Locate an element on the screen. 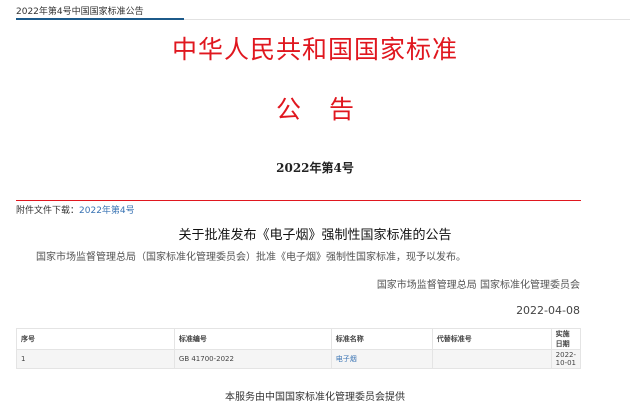  col-header: 标准编号 is located at coordinates (252, 339).